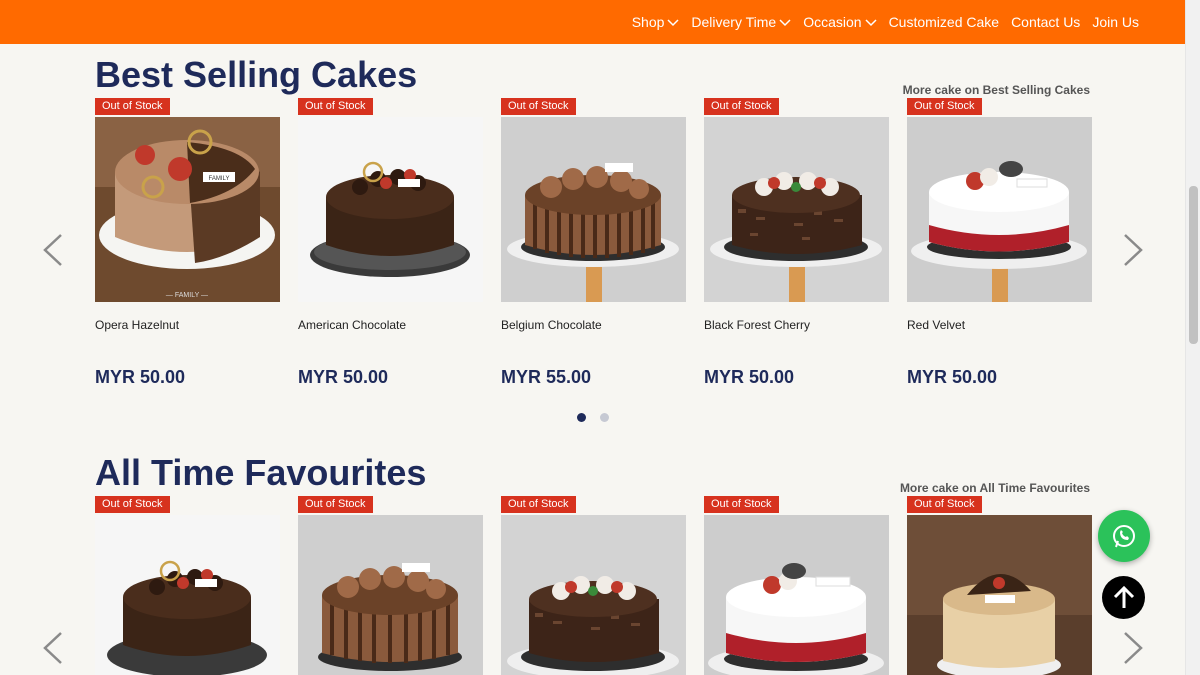 The width and height of the screenshot is (1200, 675). What do you see at coordinates (593, 417) in the screenshot?
I see `carousel-pagination` at bounding box center [593, 417].